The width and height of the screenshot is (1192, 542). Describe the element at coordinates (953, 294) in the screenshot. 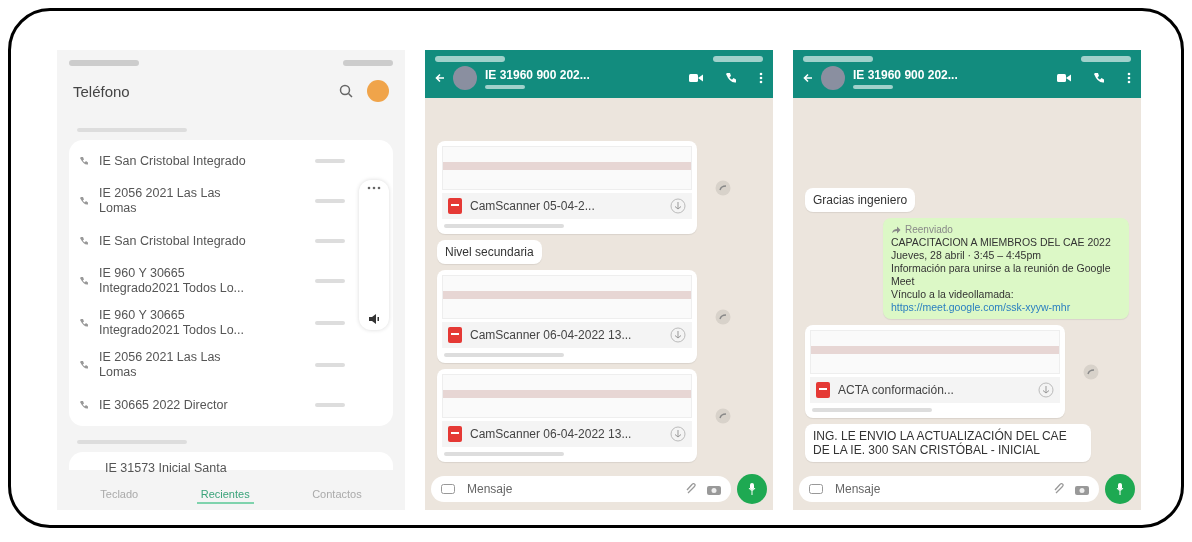

I see `message-line: Vínculo a la videollamada:` at that location.